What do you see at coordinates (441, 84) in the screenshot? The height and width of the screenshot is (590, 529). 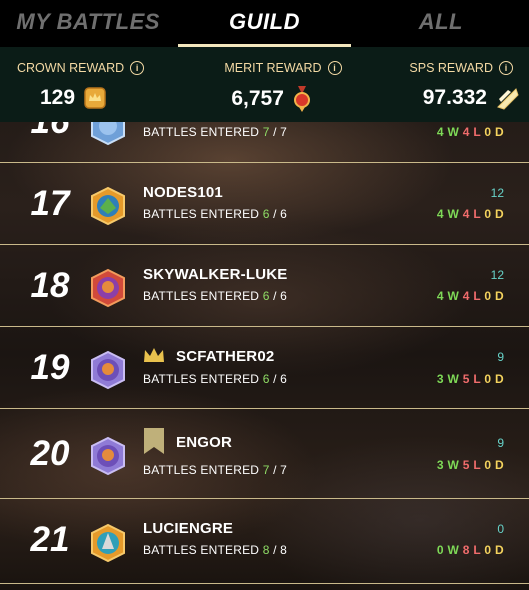 I see `sps-reward: SPS REWARD i 97.332` at bounding box center [441, 84].